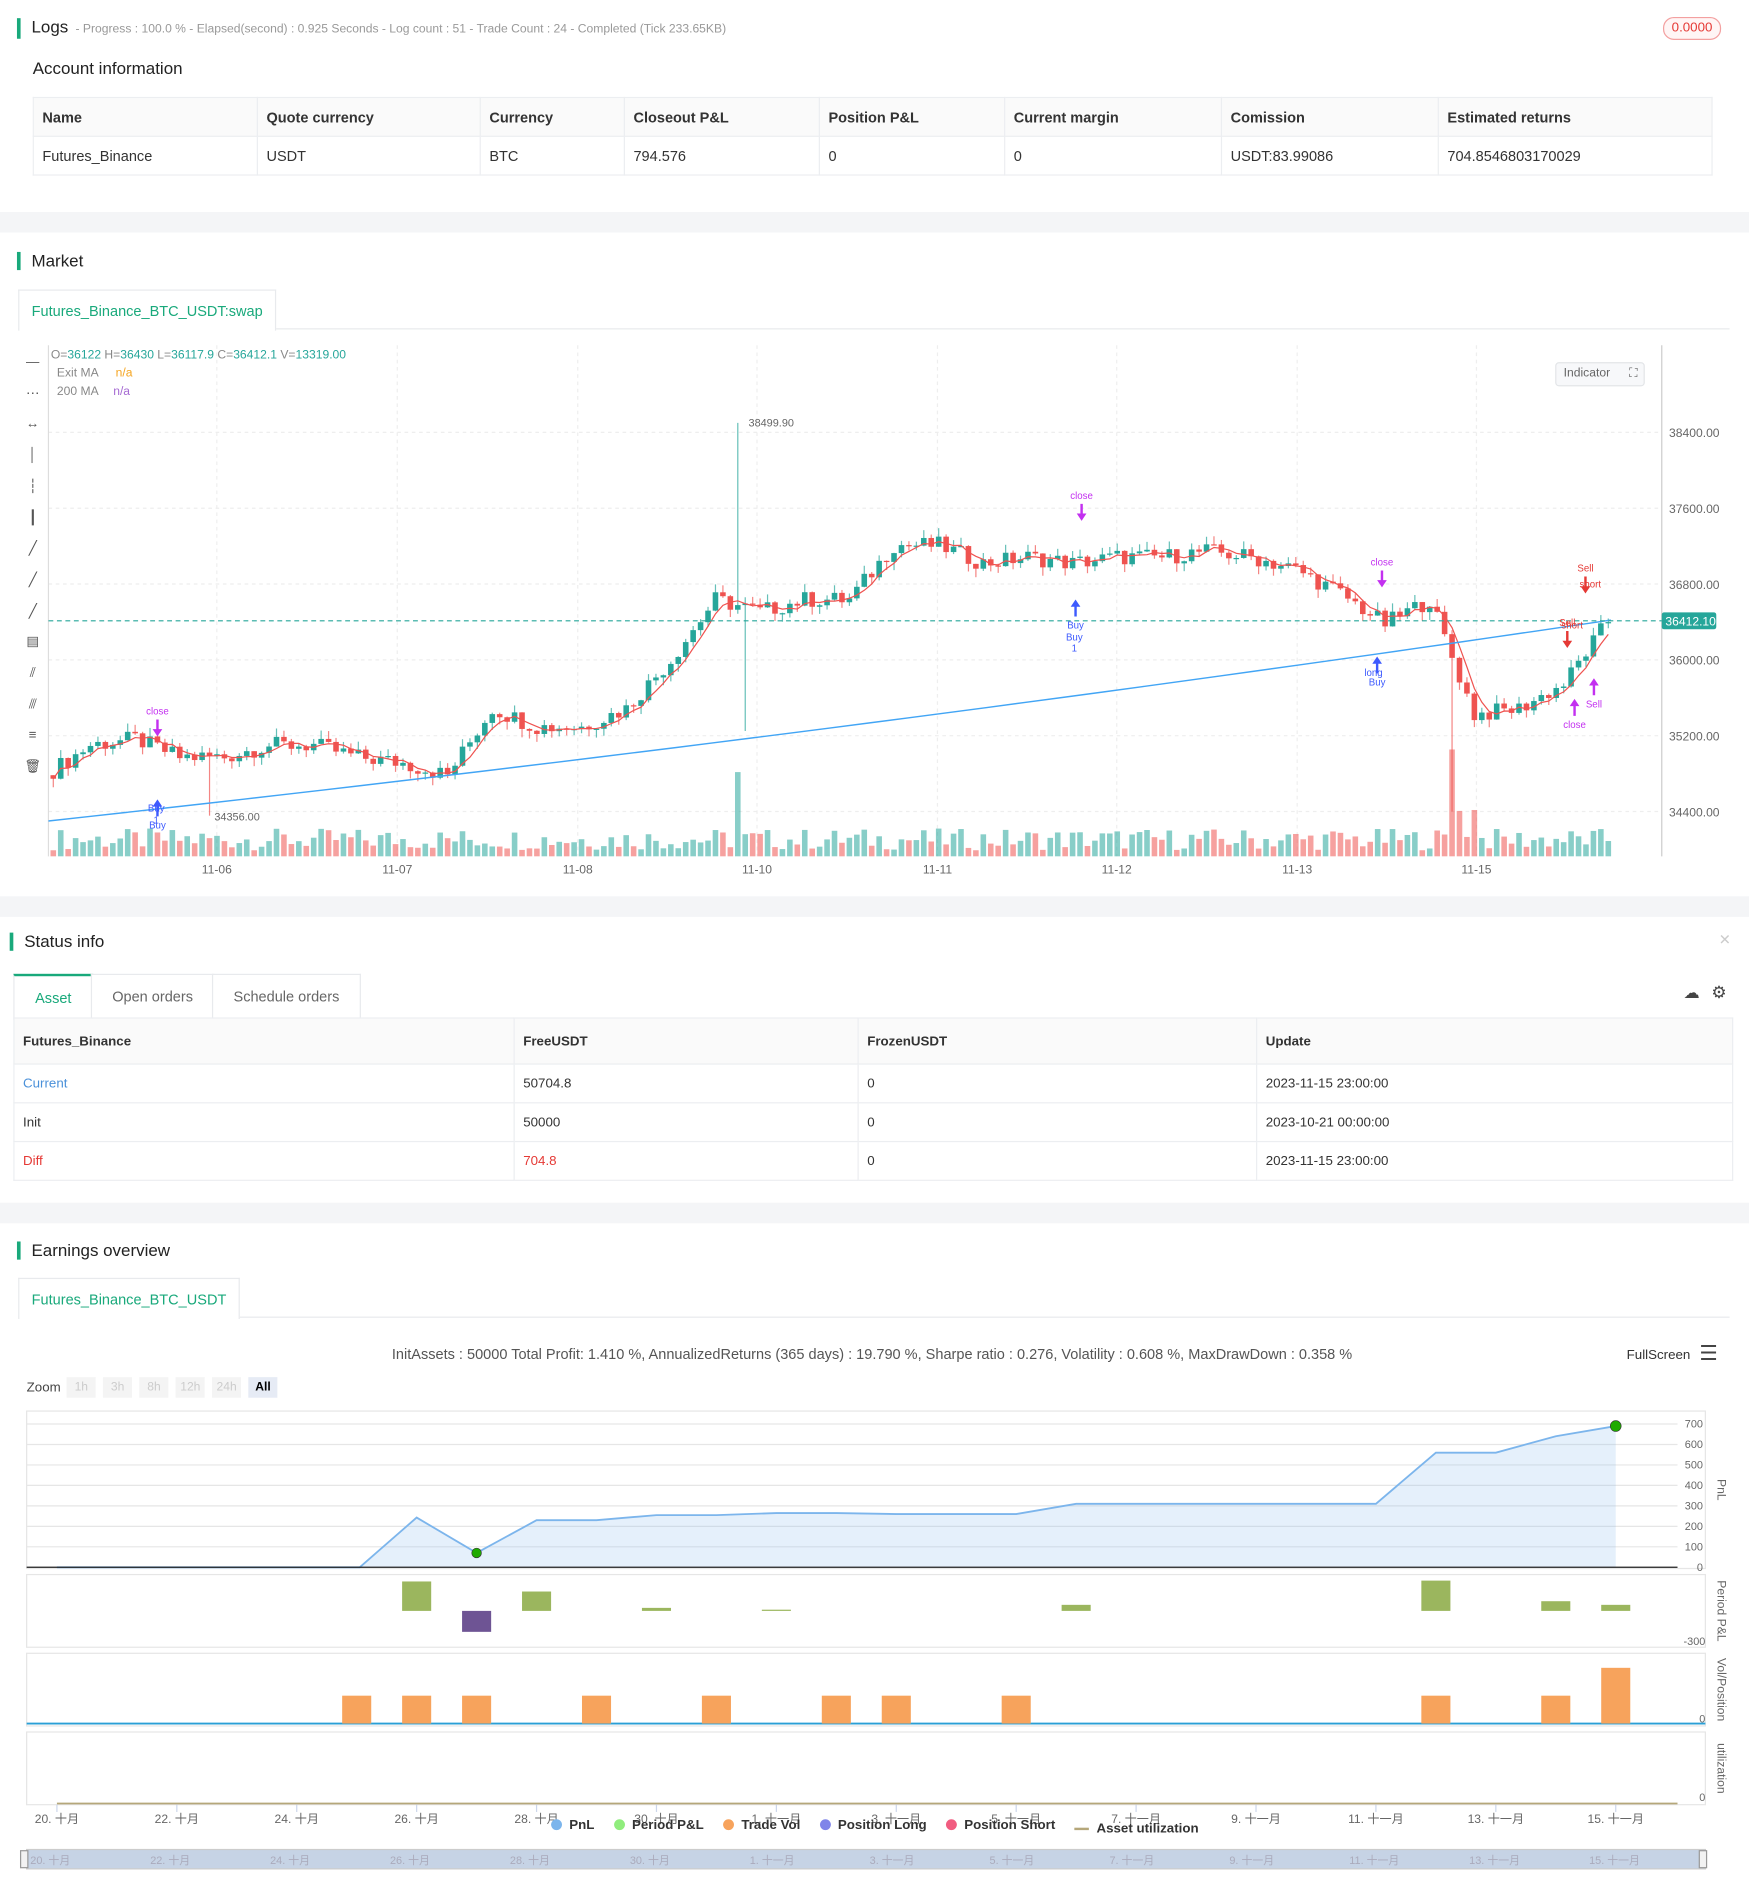 The width and height of the screenshot is (1749, 1899). Describe the element at coordinates (658, 1824) in the screenshot. I see `legend-item: Period P&L` at that location.